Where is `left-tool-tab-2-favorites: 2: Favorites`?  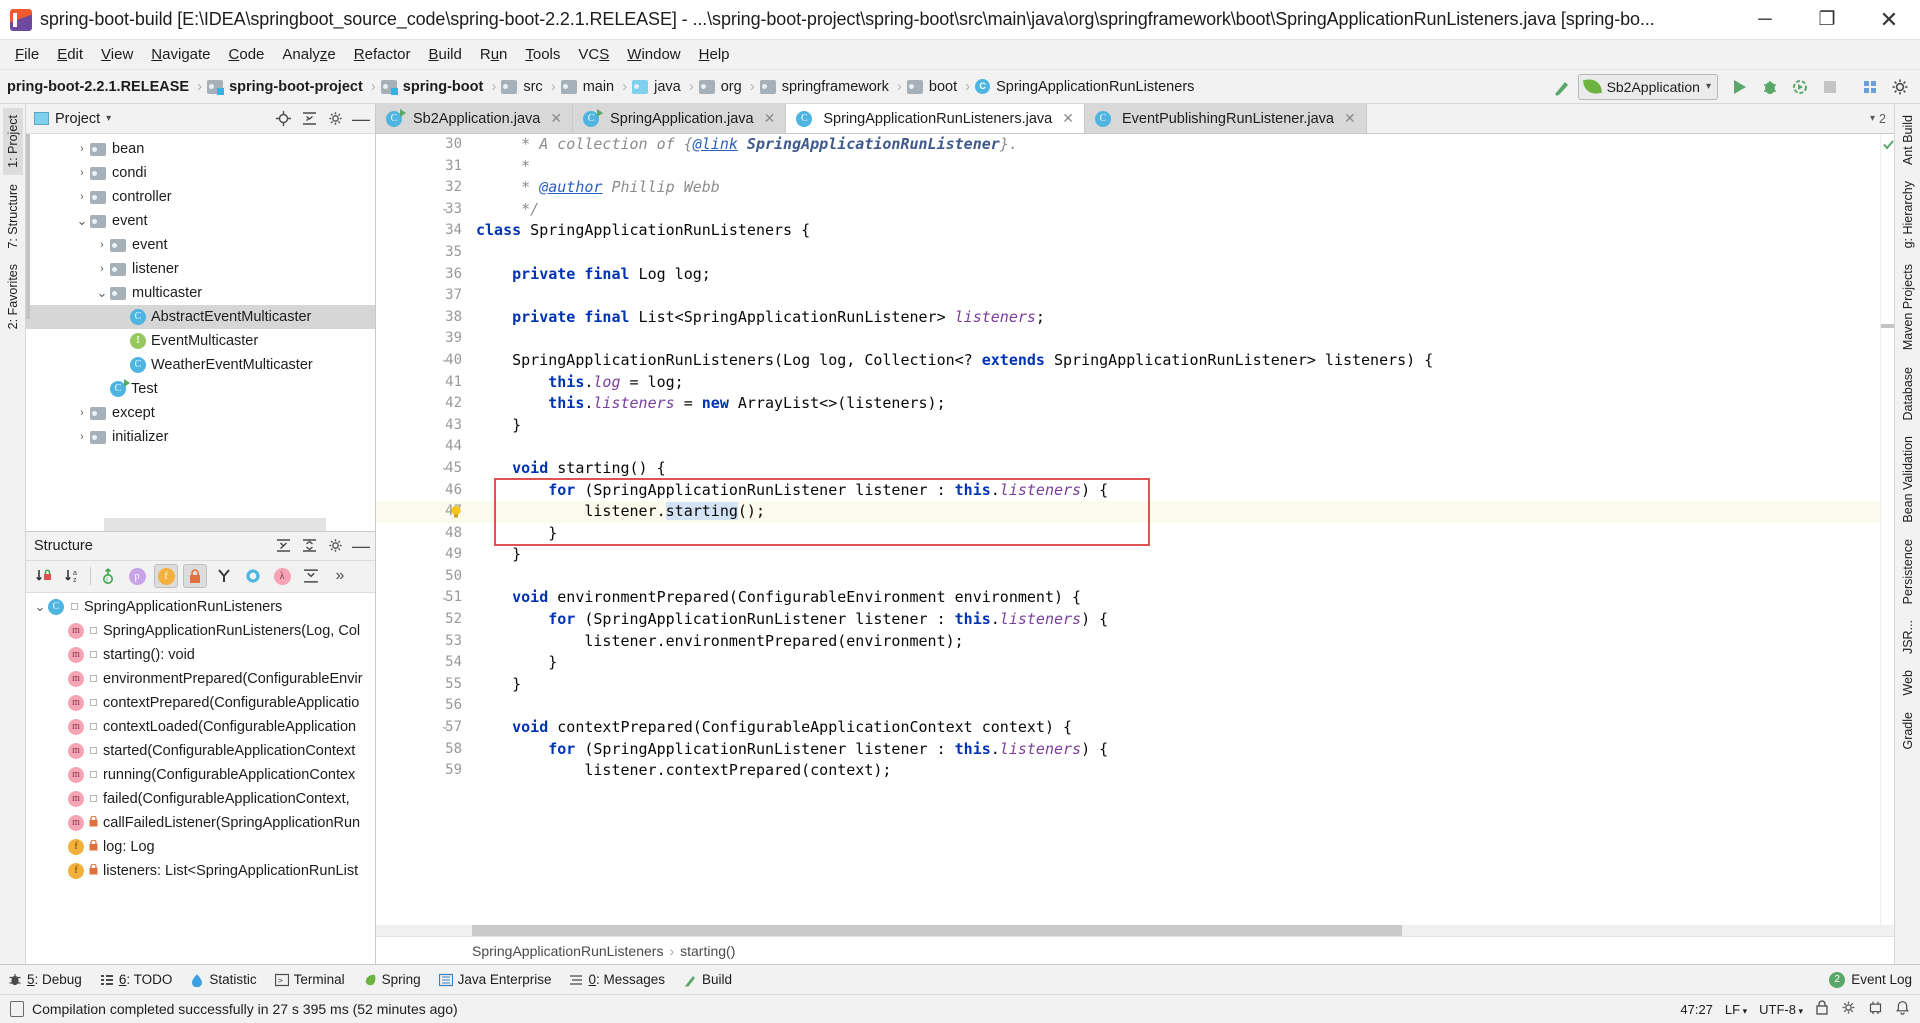 left-tool-tab-2-favorites: 2: Favorites is located at coordinates (13, 296).